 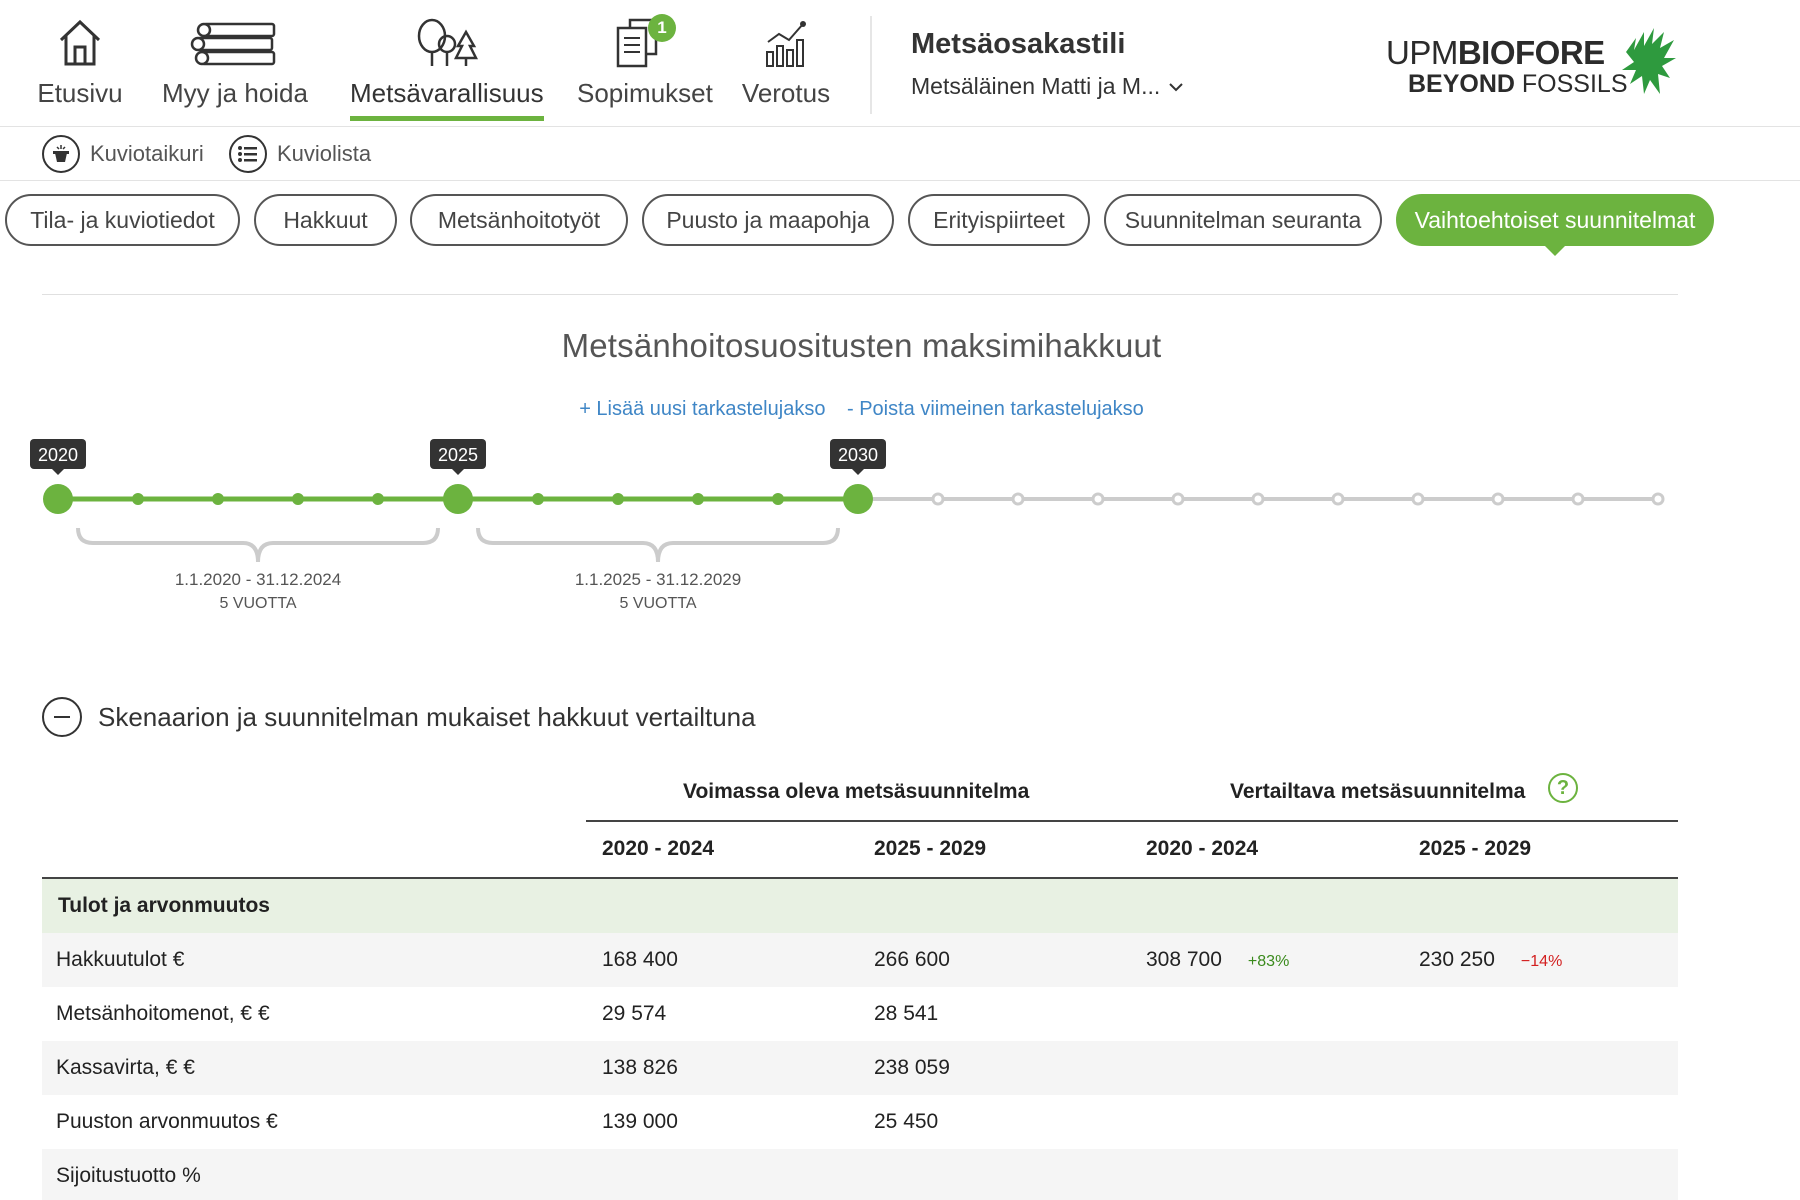 I want to click on tab-metsanhoitotyot: Metsänhoitotyöt, so click(x=519, y=220).